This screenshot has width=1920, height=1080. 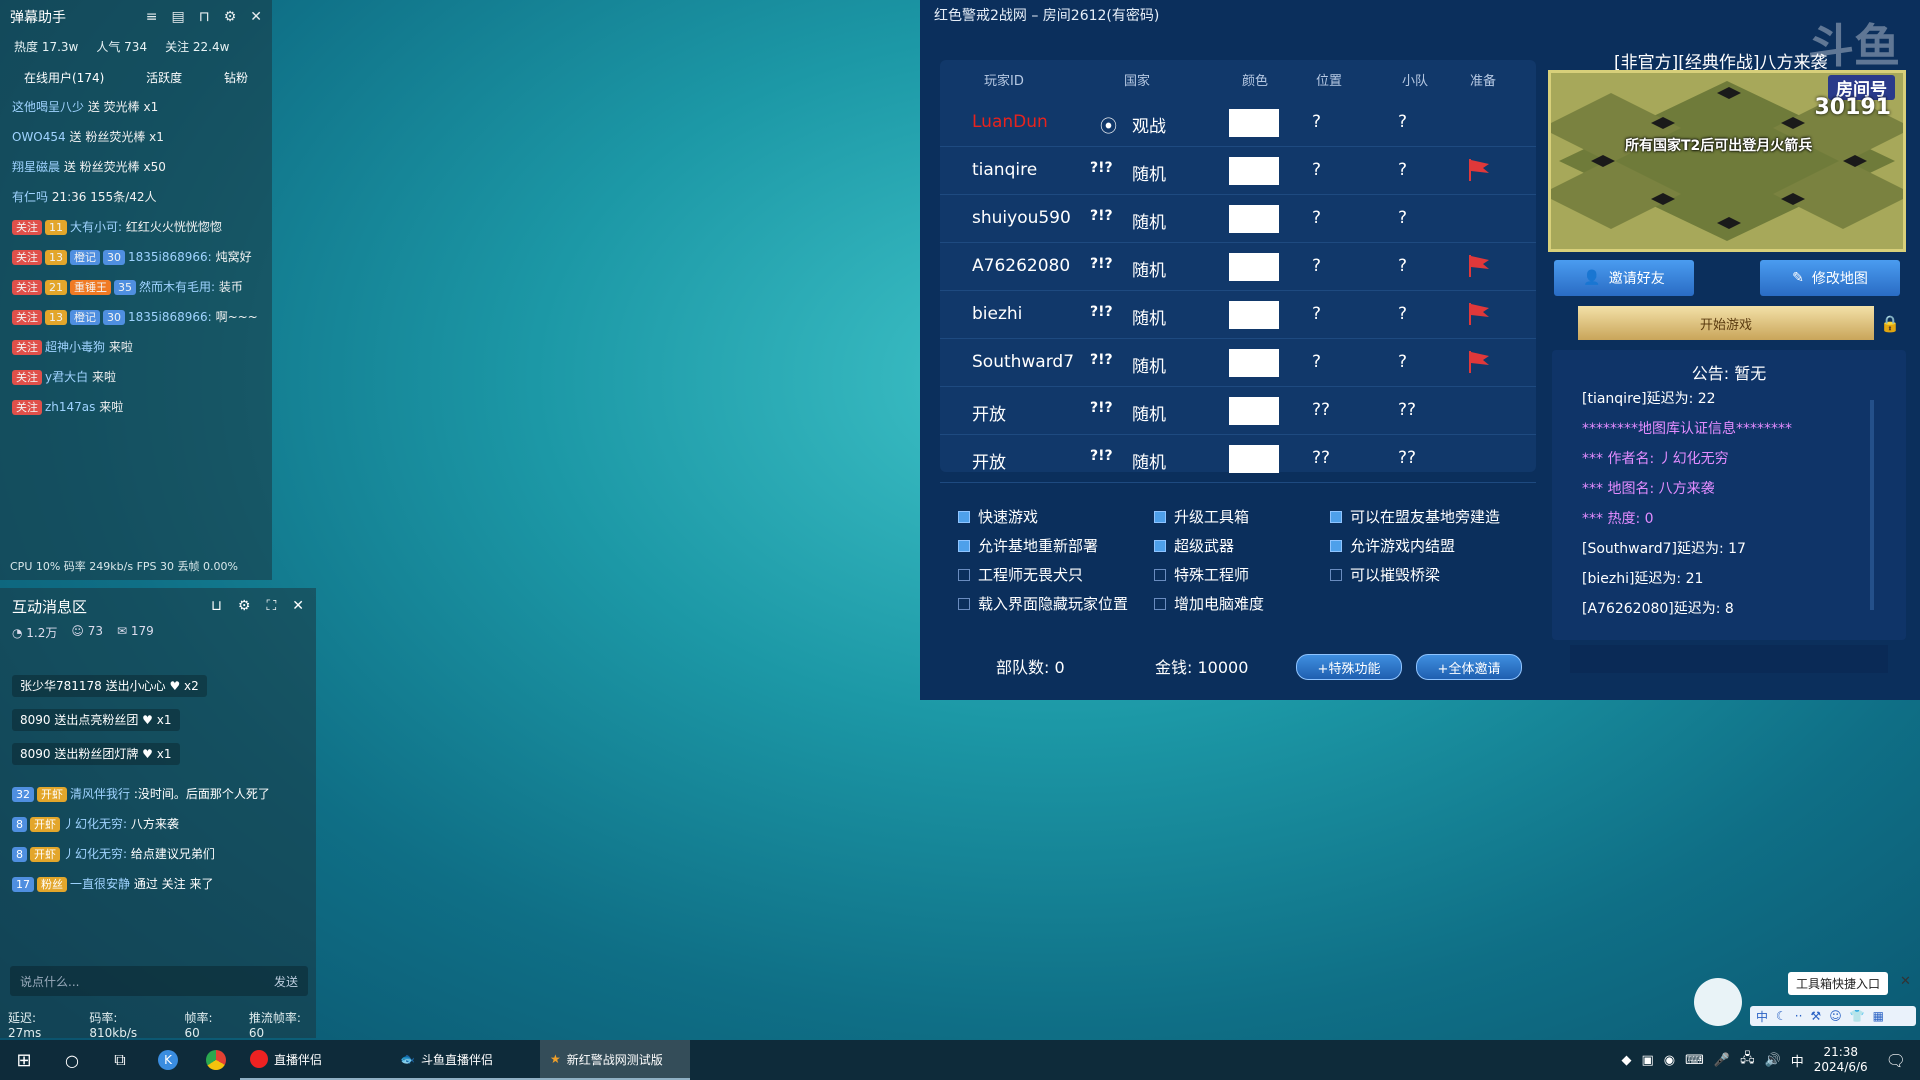 What do you see at coordinates (1726, 323) in the screenshot?
I see `start-game-button: 开始游戏` at bounding box center [1726, 323].